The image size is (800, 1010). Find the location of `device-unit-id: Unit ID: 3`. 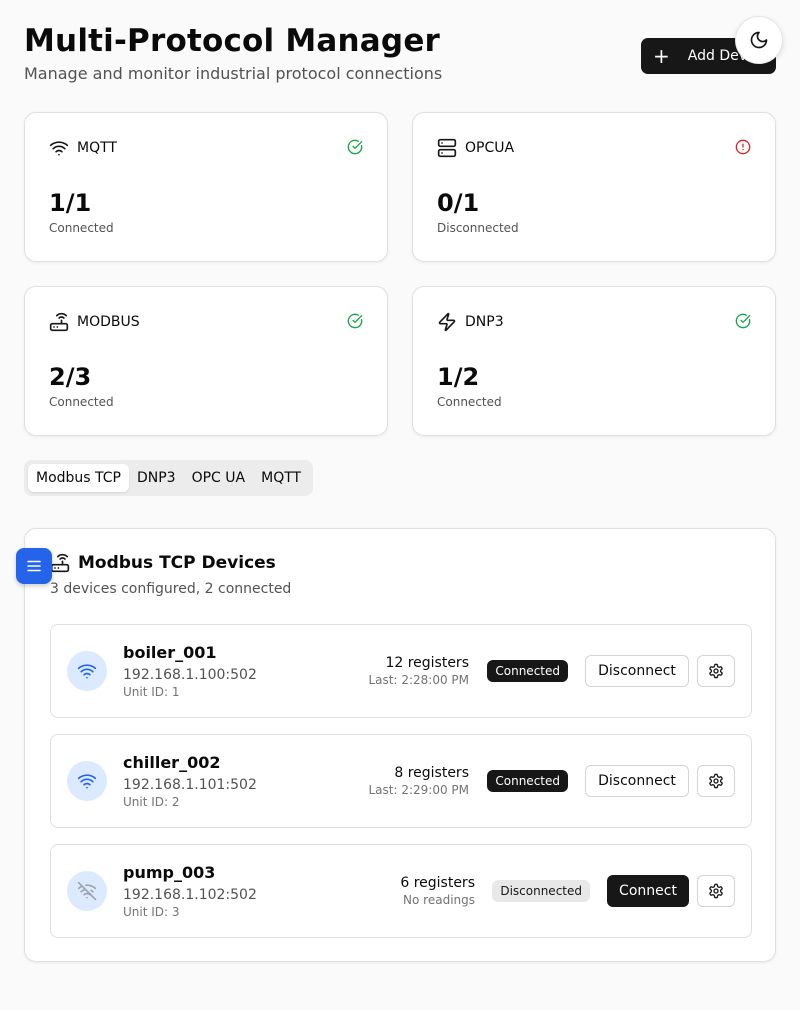

device-unit-id: Unit ID: 3 is located at coordinates (151, 912).